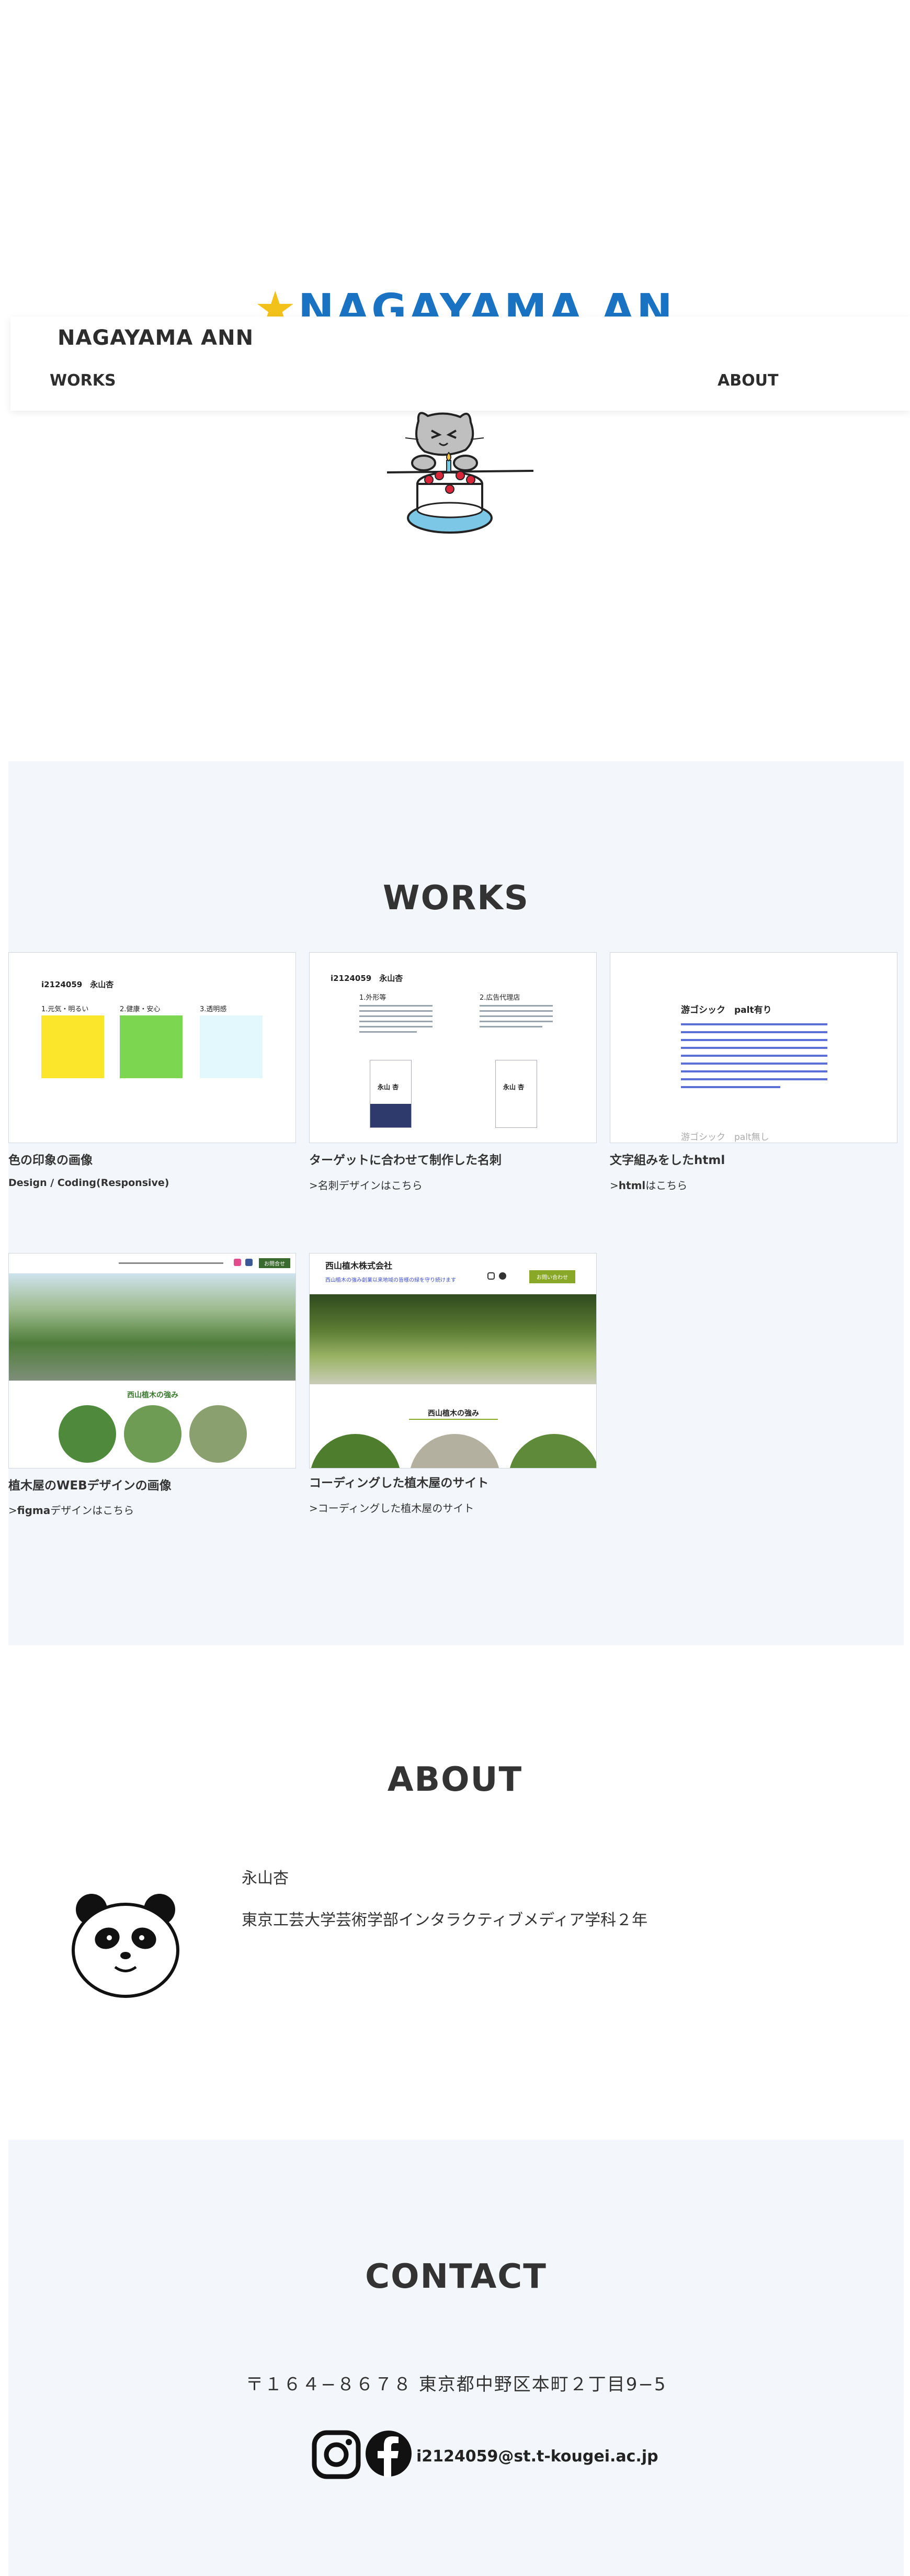 This screenshot has height=2576, width=910. I want to click on work-link: >コーディングした植木屋のサイト, so click(391, 1508).